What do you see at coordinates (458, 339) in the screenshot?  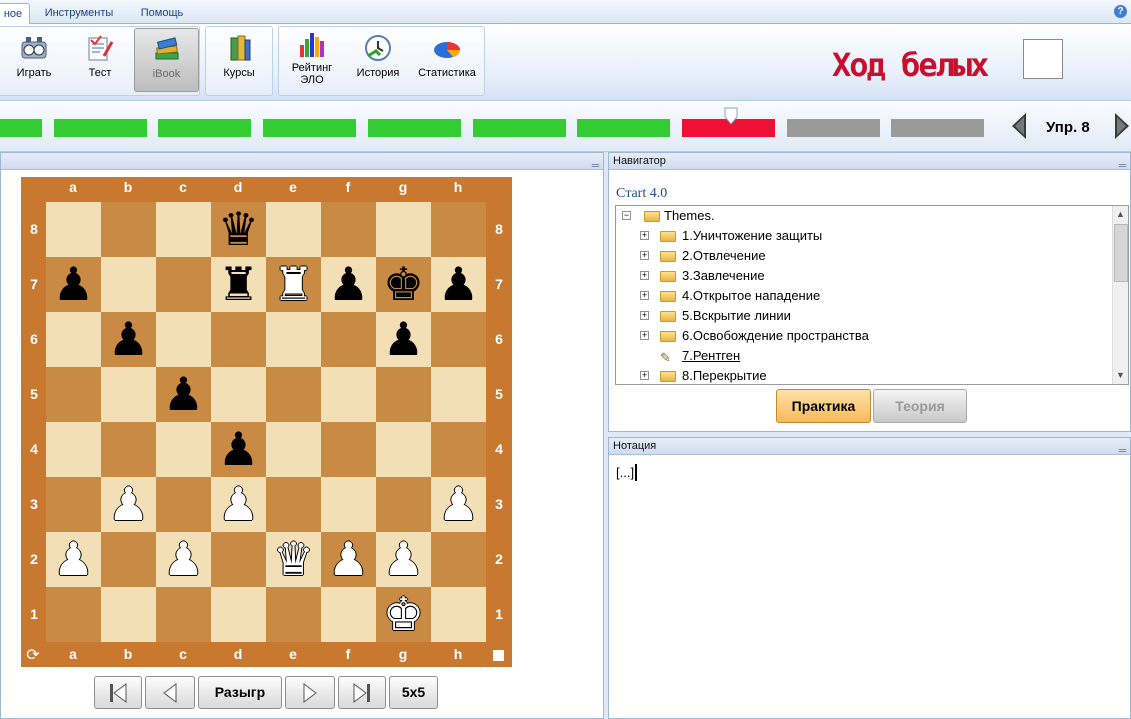 I see `square-h6` at bounding box center [458, 339].